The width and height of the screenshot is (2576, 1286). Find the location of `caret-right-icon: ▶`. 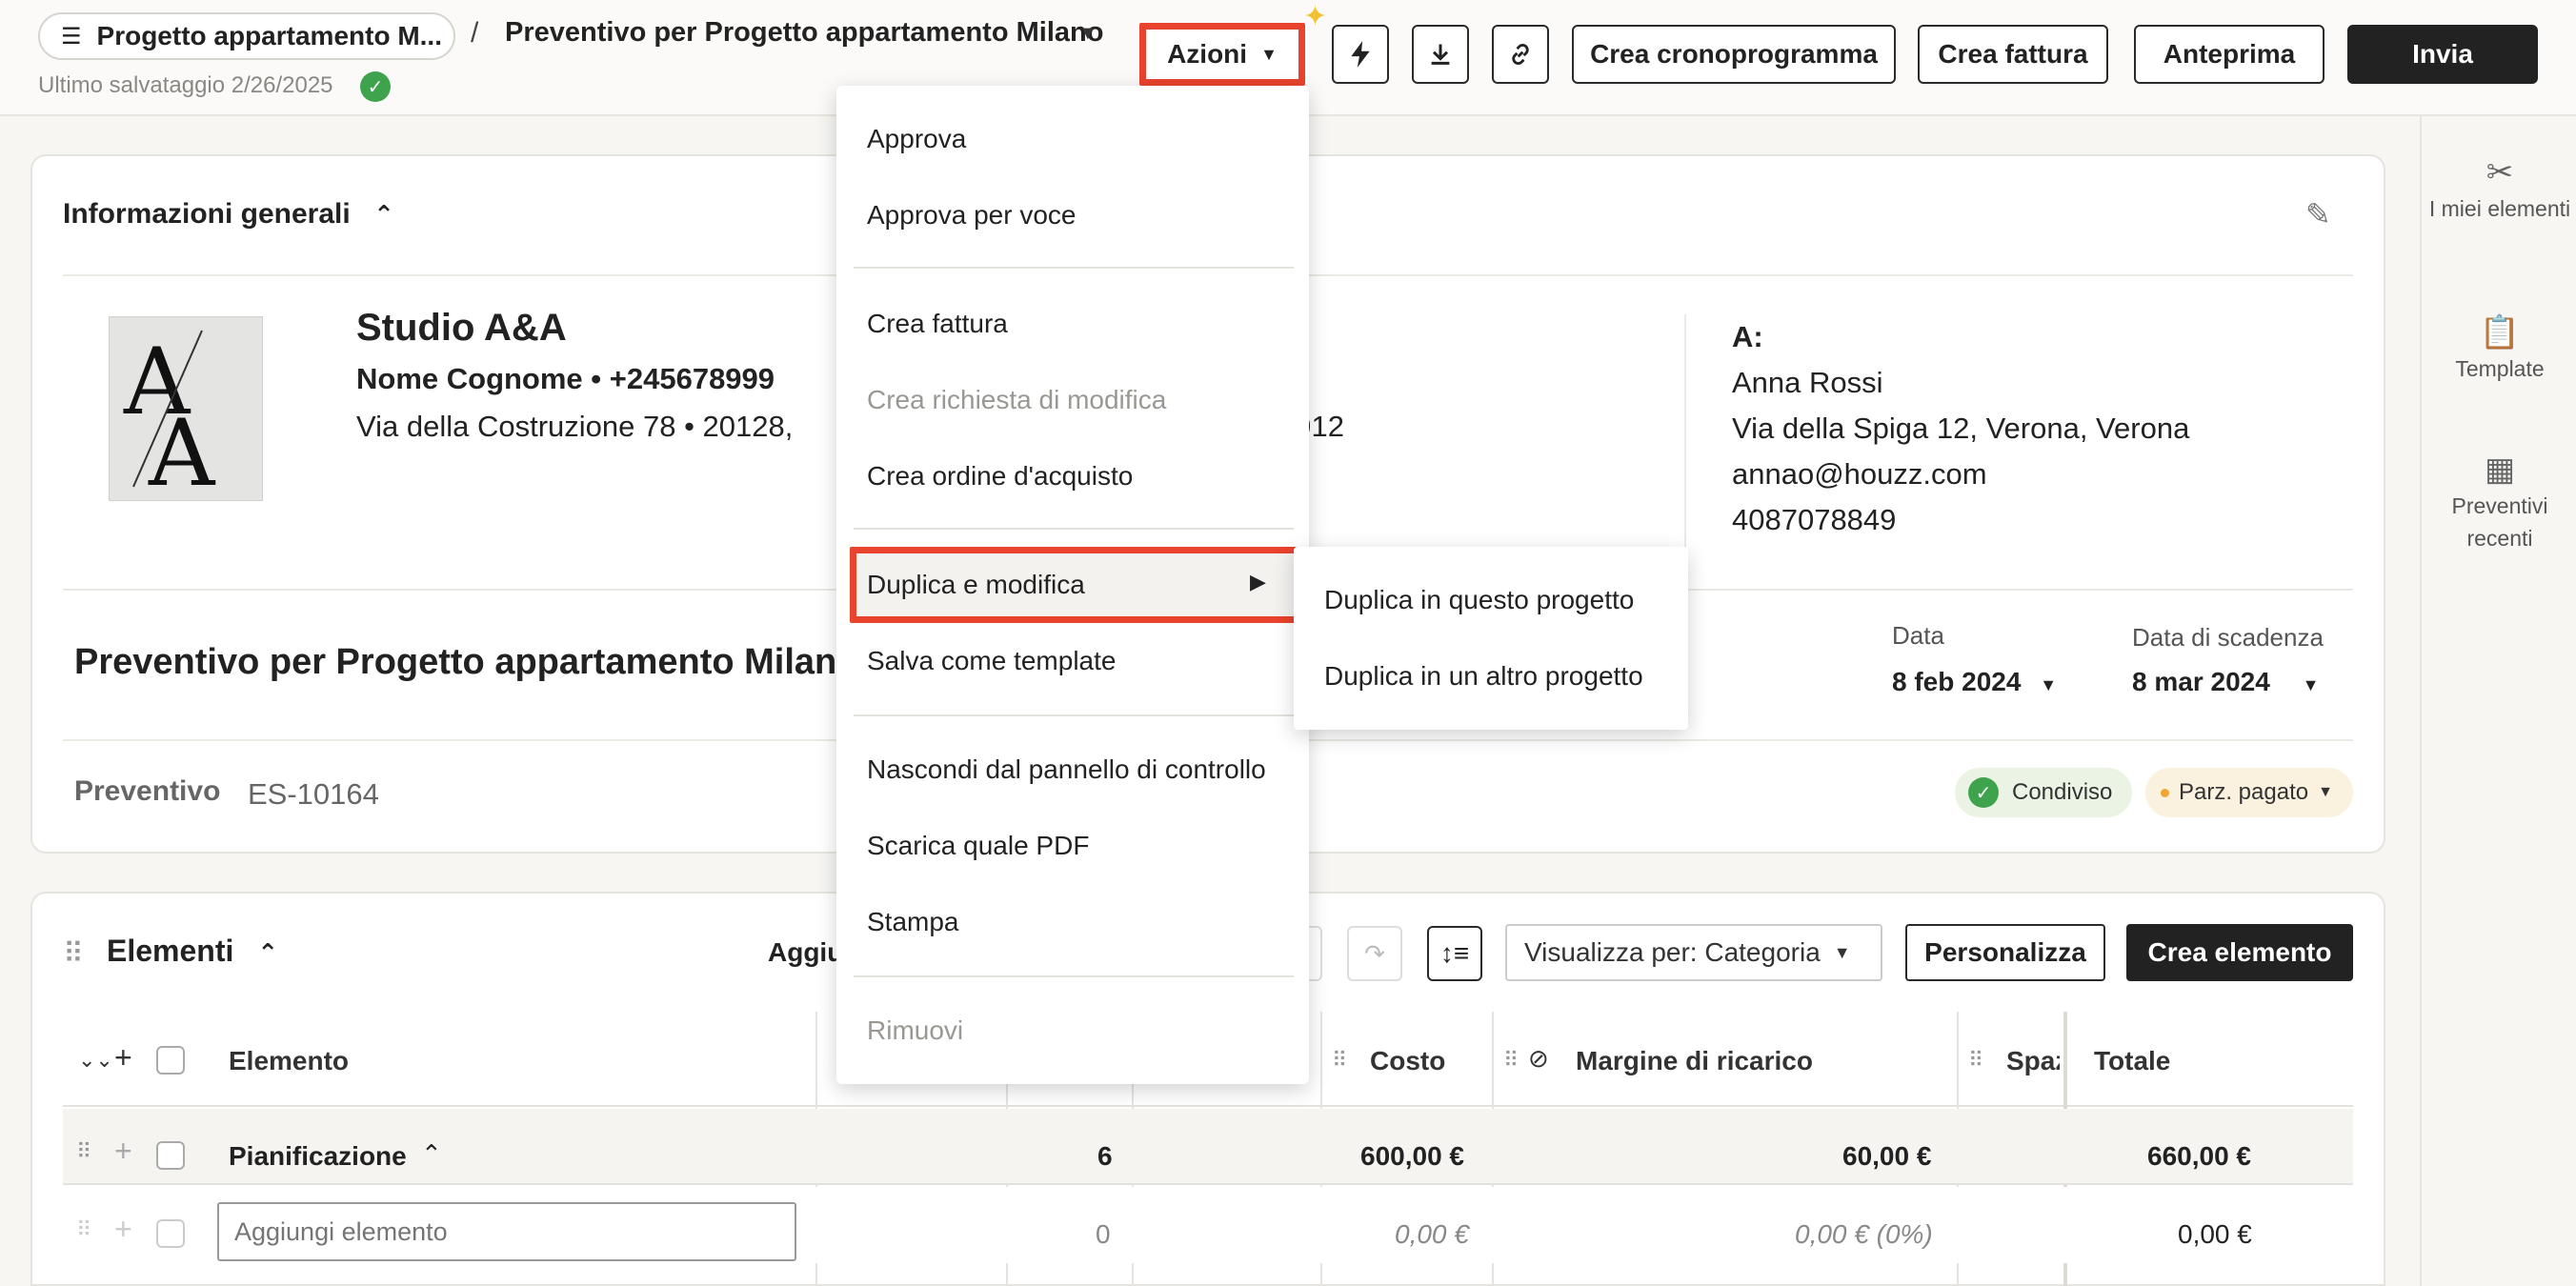

caret-right-icon: ▶ is located at coordinates (1258, 581).